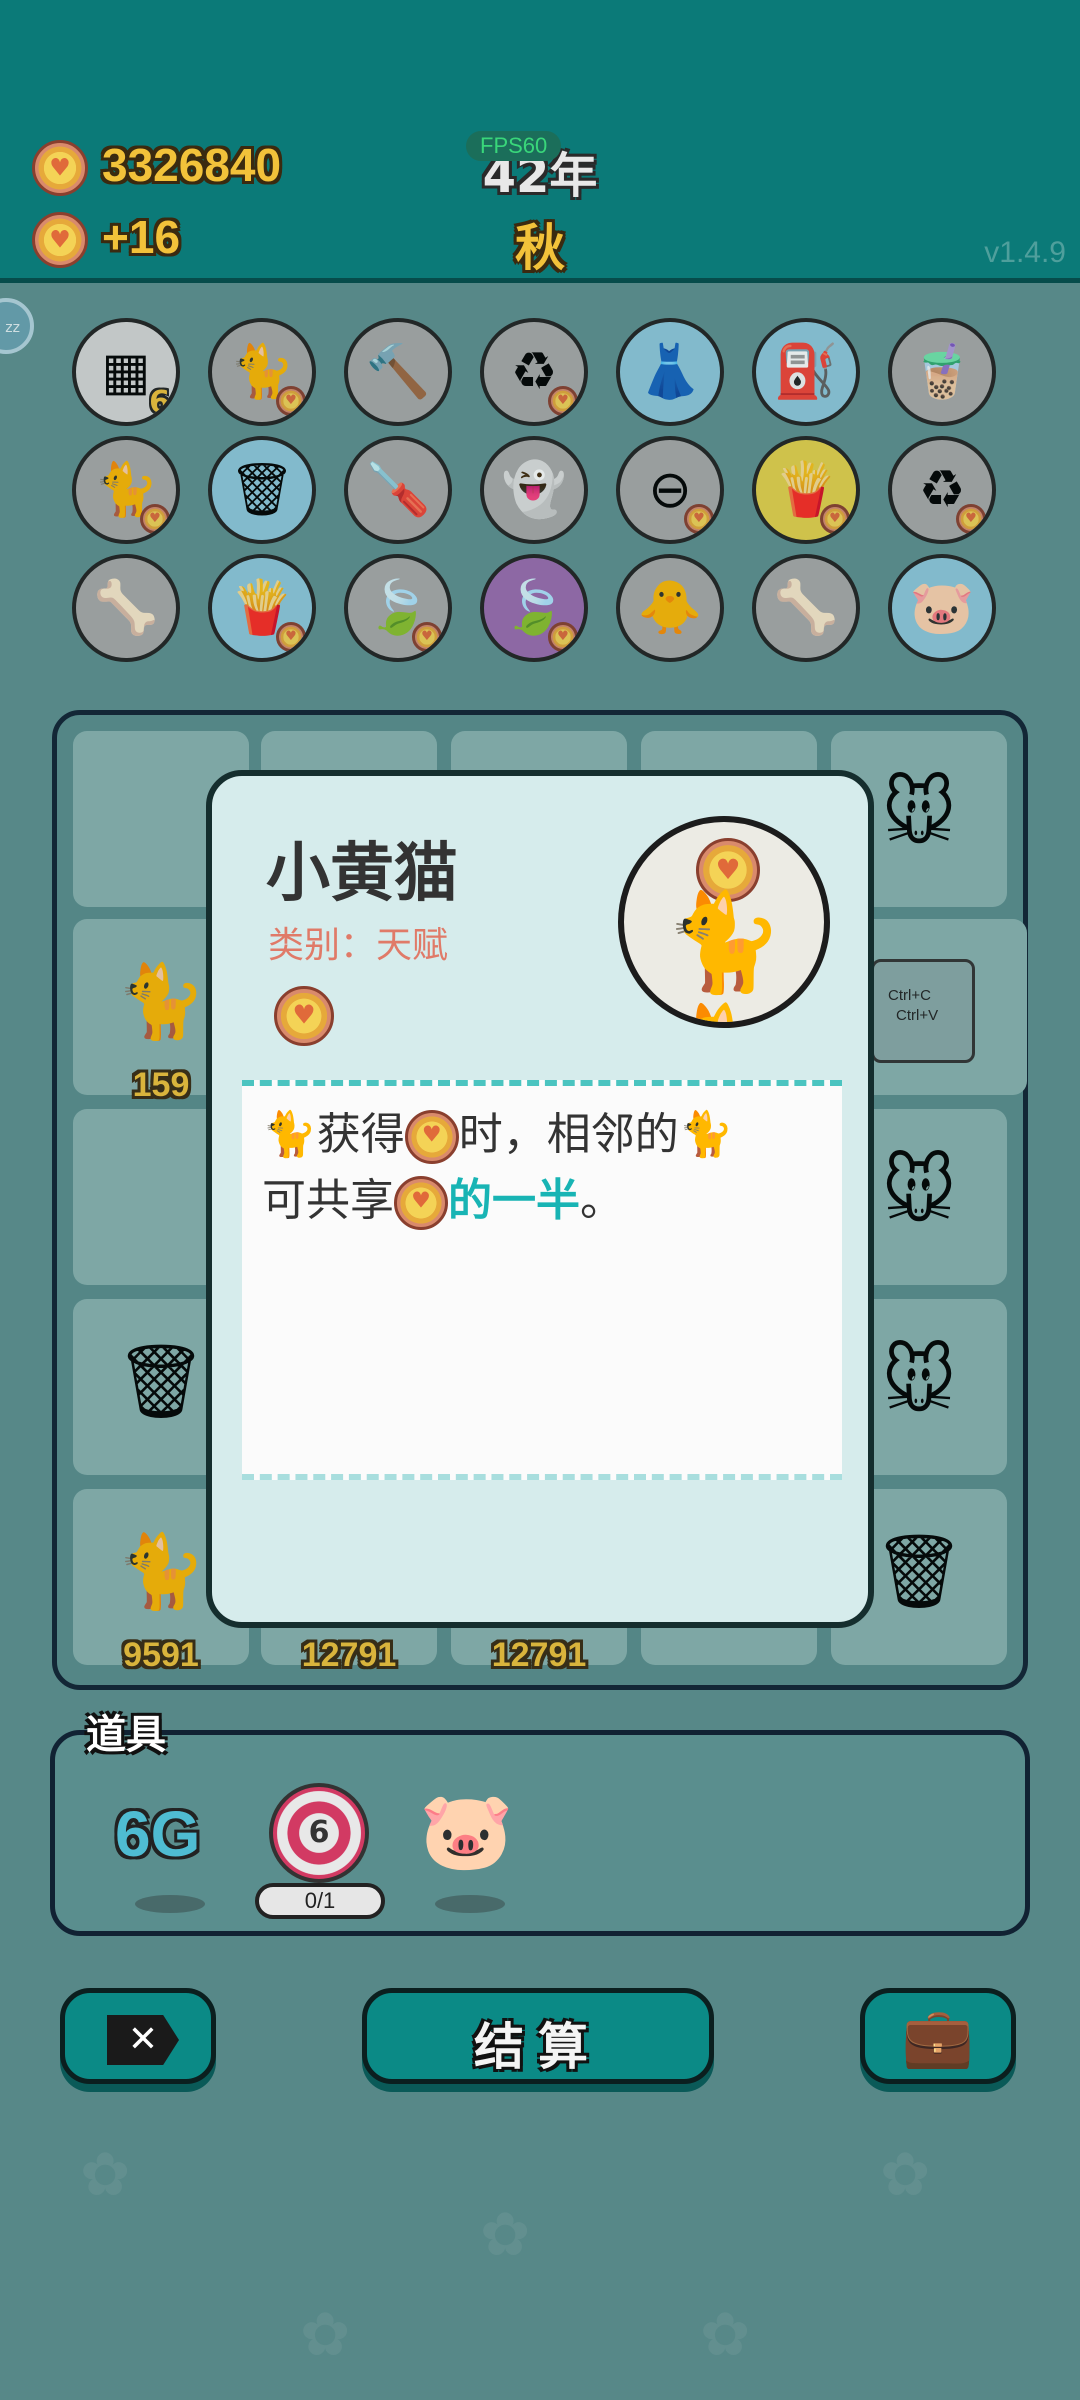  I want to click on money-income: +16, so click(141, 237).